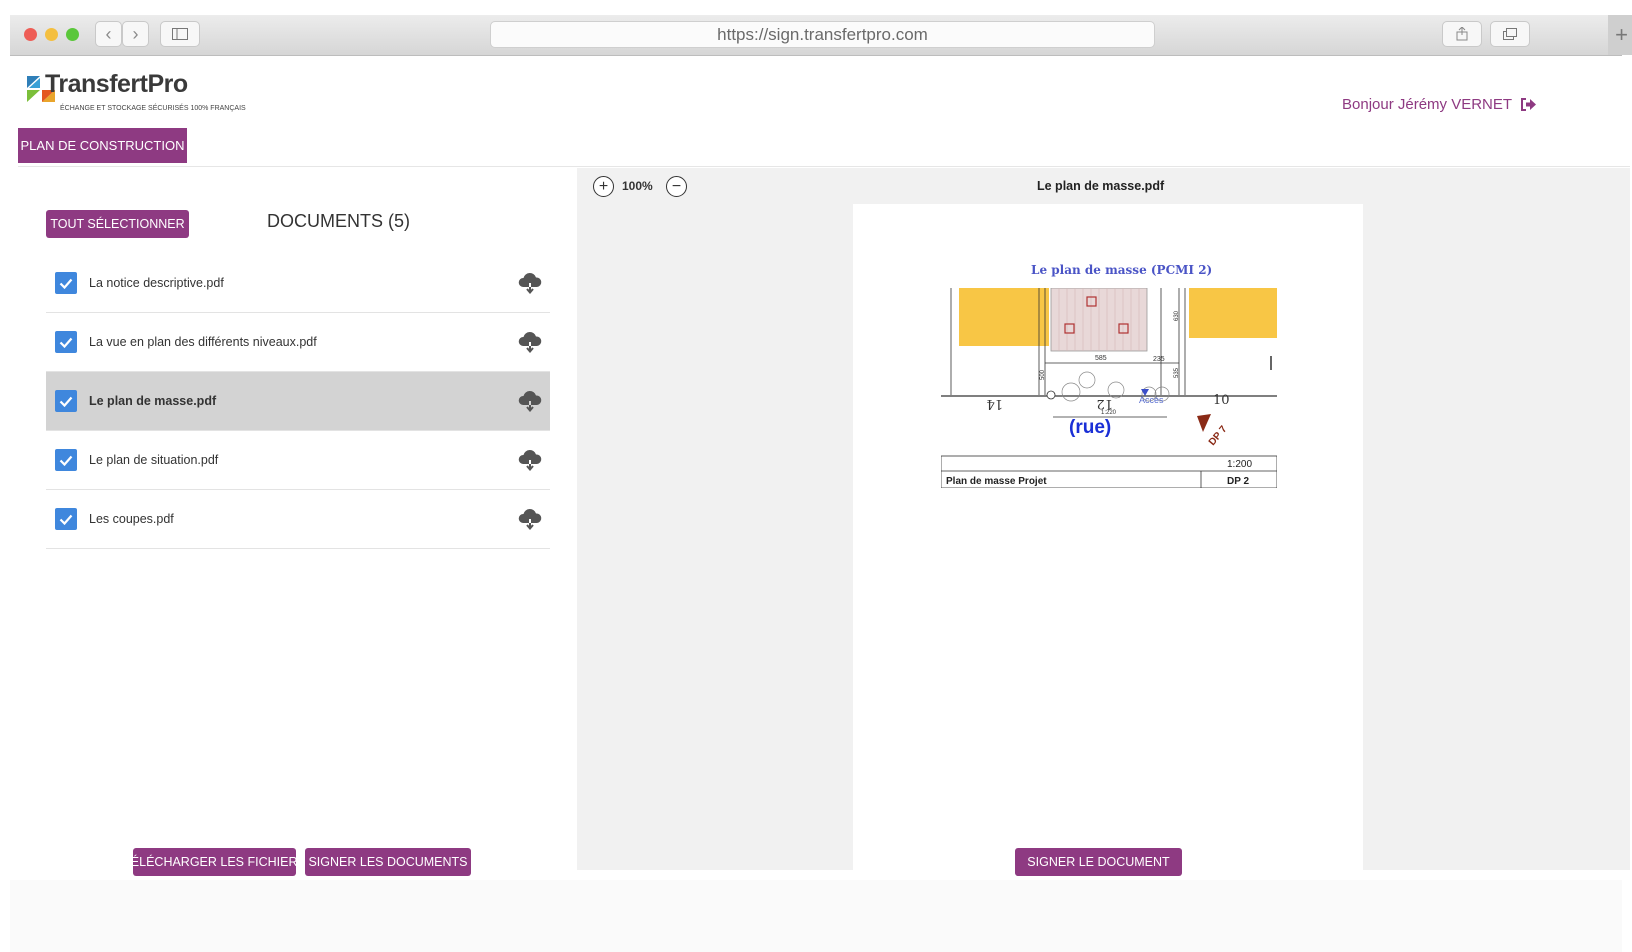 The height and width of the screenshot is (952, 1632). What do you see at coordinates (824, 166) in the screenshot?
I see `header-divider` at bounding box center [824, 166].